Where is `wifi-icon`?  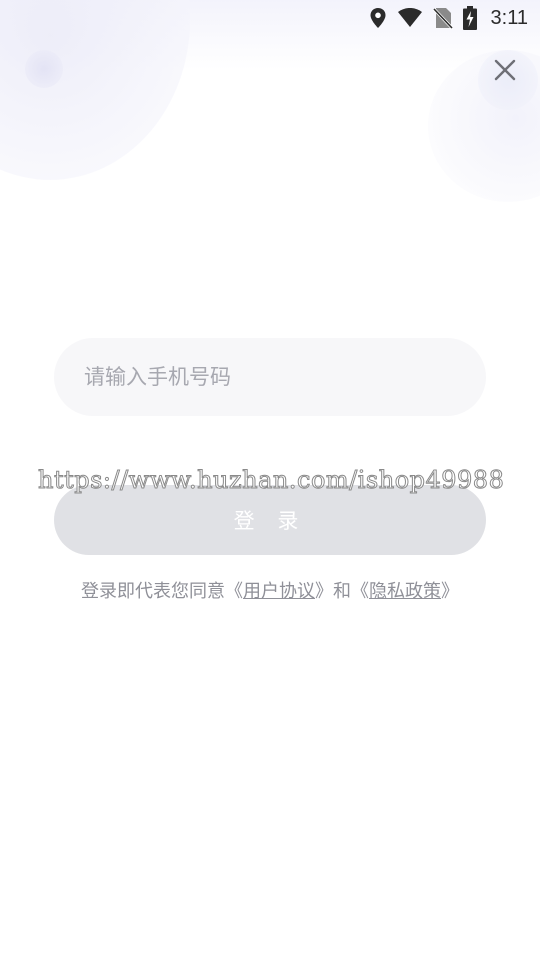 wifi-icon is located at coordinates (410, 18).